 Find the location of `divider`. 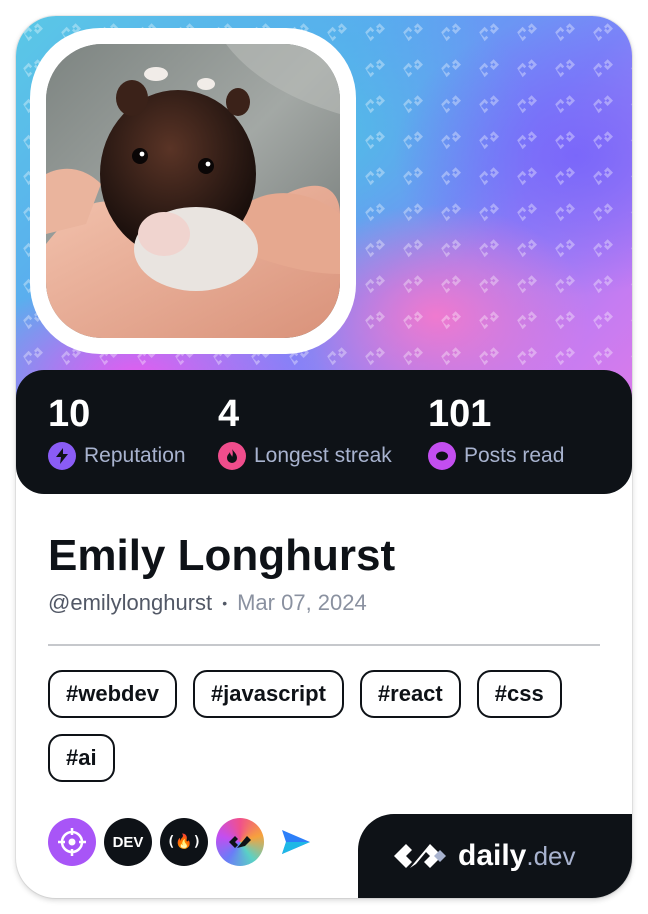

divider is located at coordinates (324, 645).